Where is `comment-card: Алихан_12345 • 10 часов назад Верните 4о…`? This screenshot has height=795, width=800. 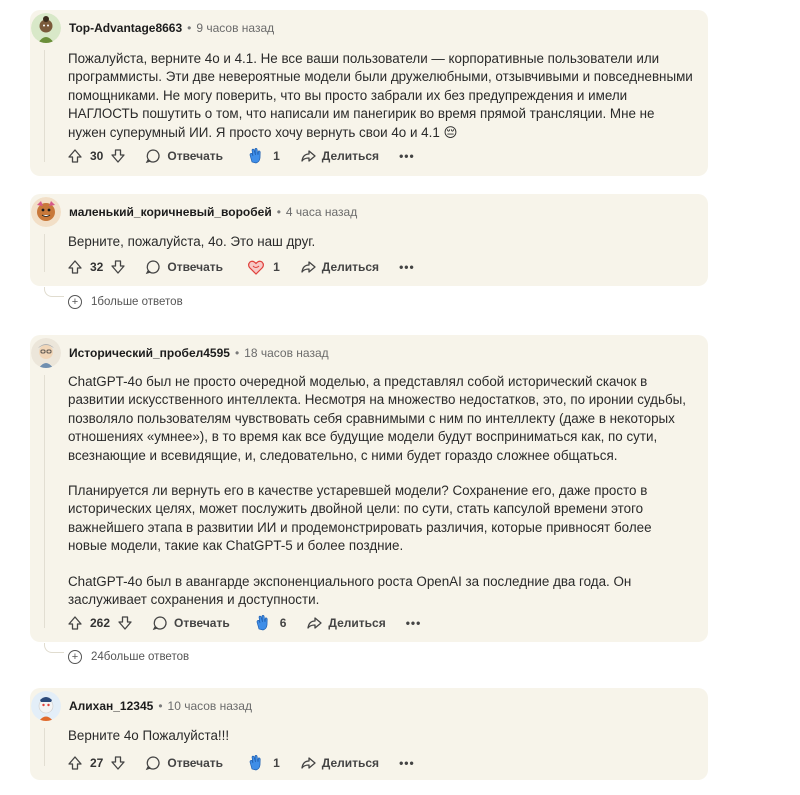 comment-card: Алихан_12345 • 10 часов назад Верните 4о… is located at coordinates (369, 734).